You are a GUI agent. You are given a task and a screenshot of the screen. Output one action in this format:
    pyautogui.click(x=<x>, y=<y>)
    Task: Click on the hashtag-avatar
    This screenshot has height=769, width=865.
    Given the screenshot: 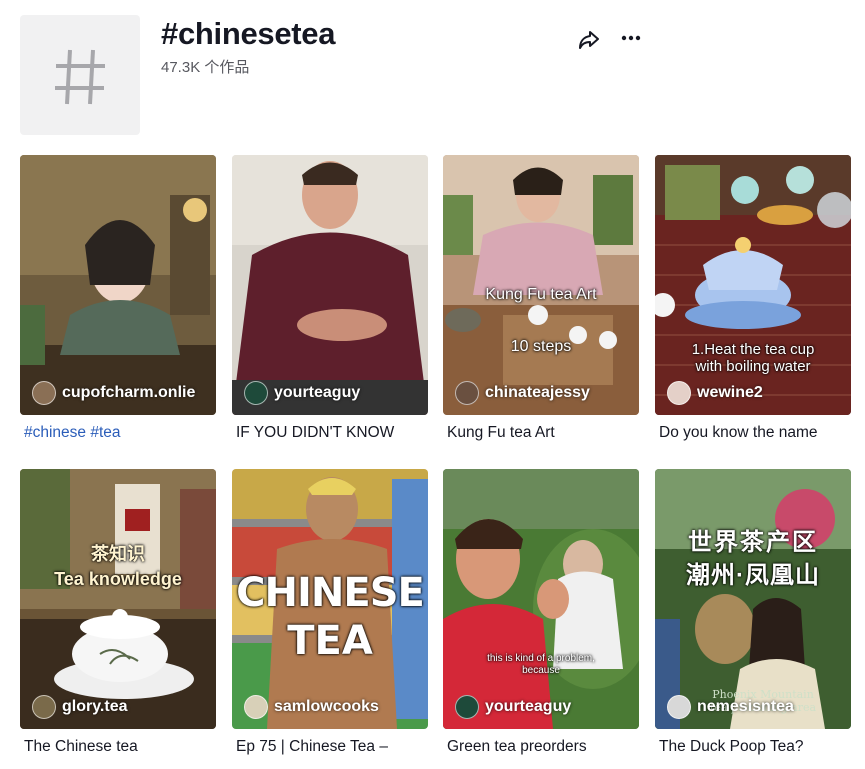 What is the action you would take?
    pyautogui.click(x=80, y=75)
    